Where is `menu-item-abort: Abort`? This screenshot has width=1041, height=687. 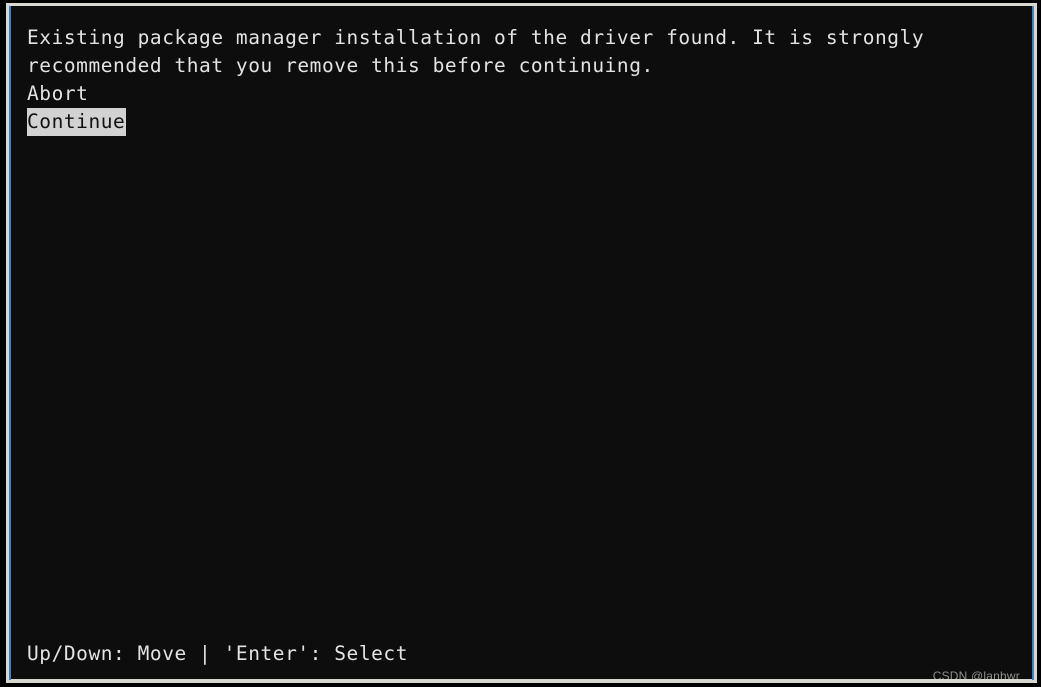
menu-item-abort: Abort is located at coordinates (57, 94).